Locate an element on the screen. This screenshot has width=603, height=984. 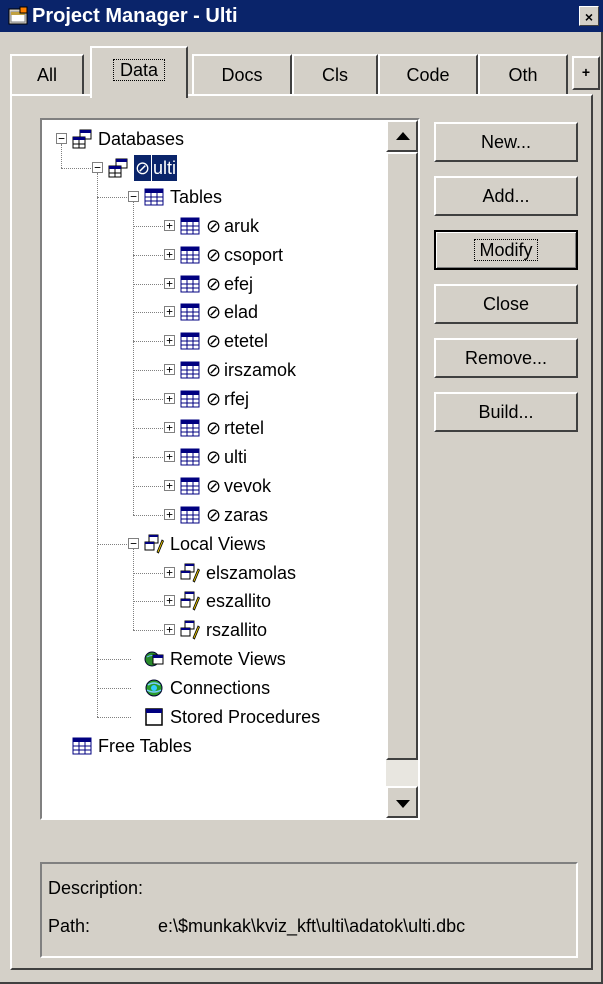
local-view-icon is located at coordinates (190, 630).